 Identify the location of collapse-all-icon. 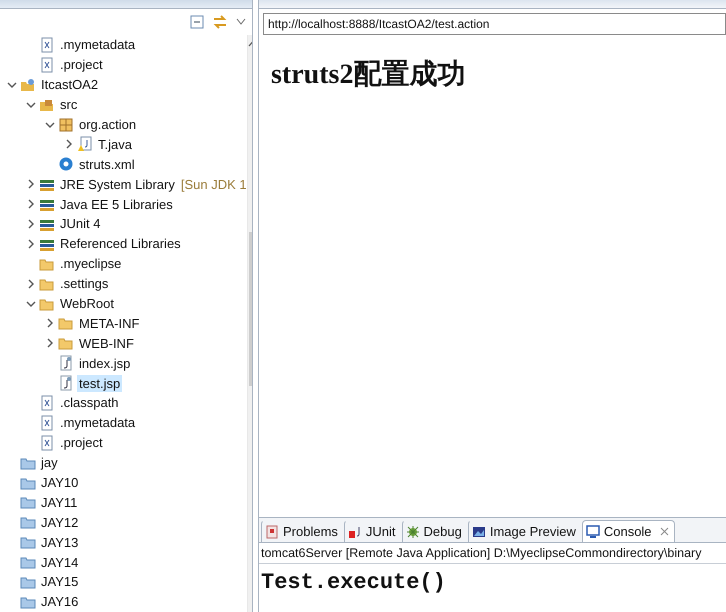
(197, 22).